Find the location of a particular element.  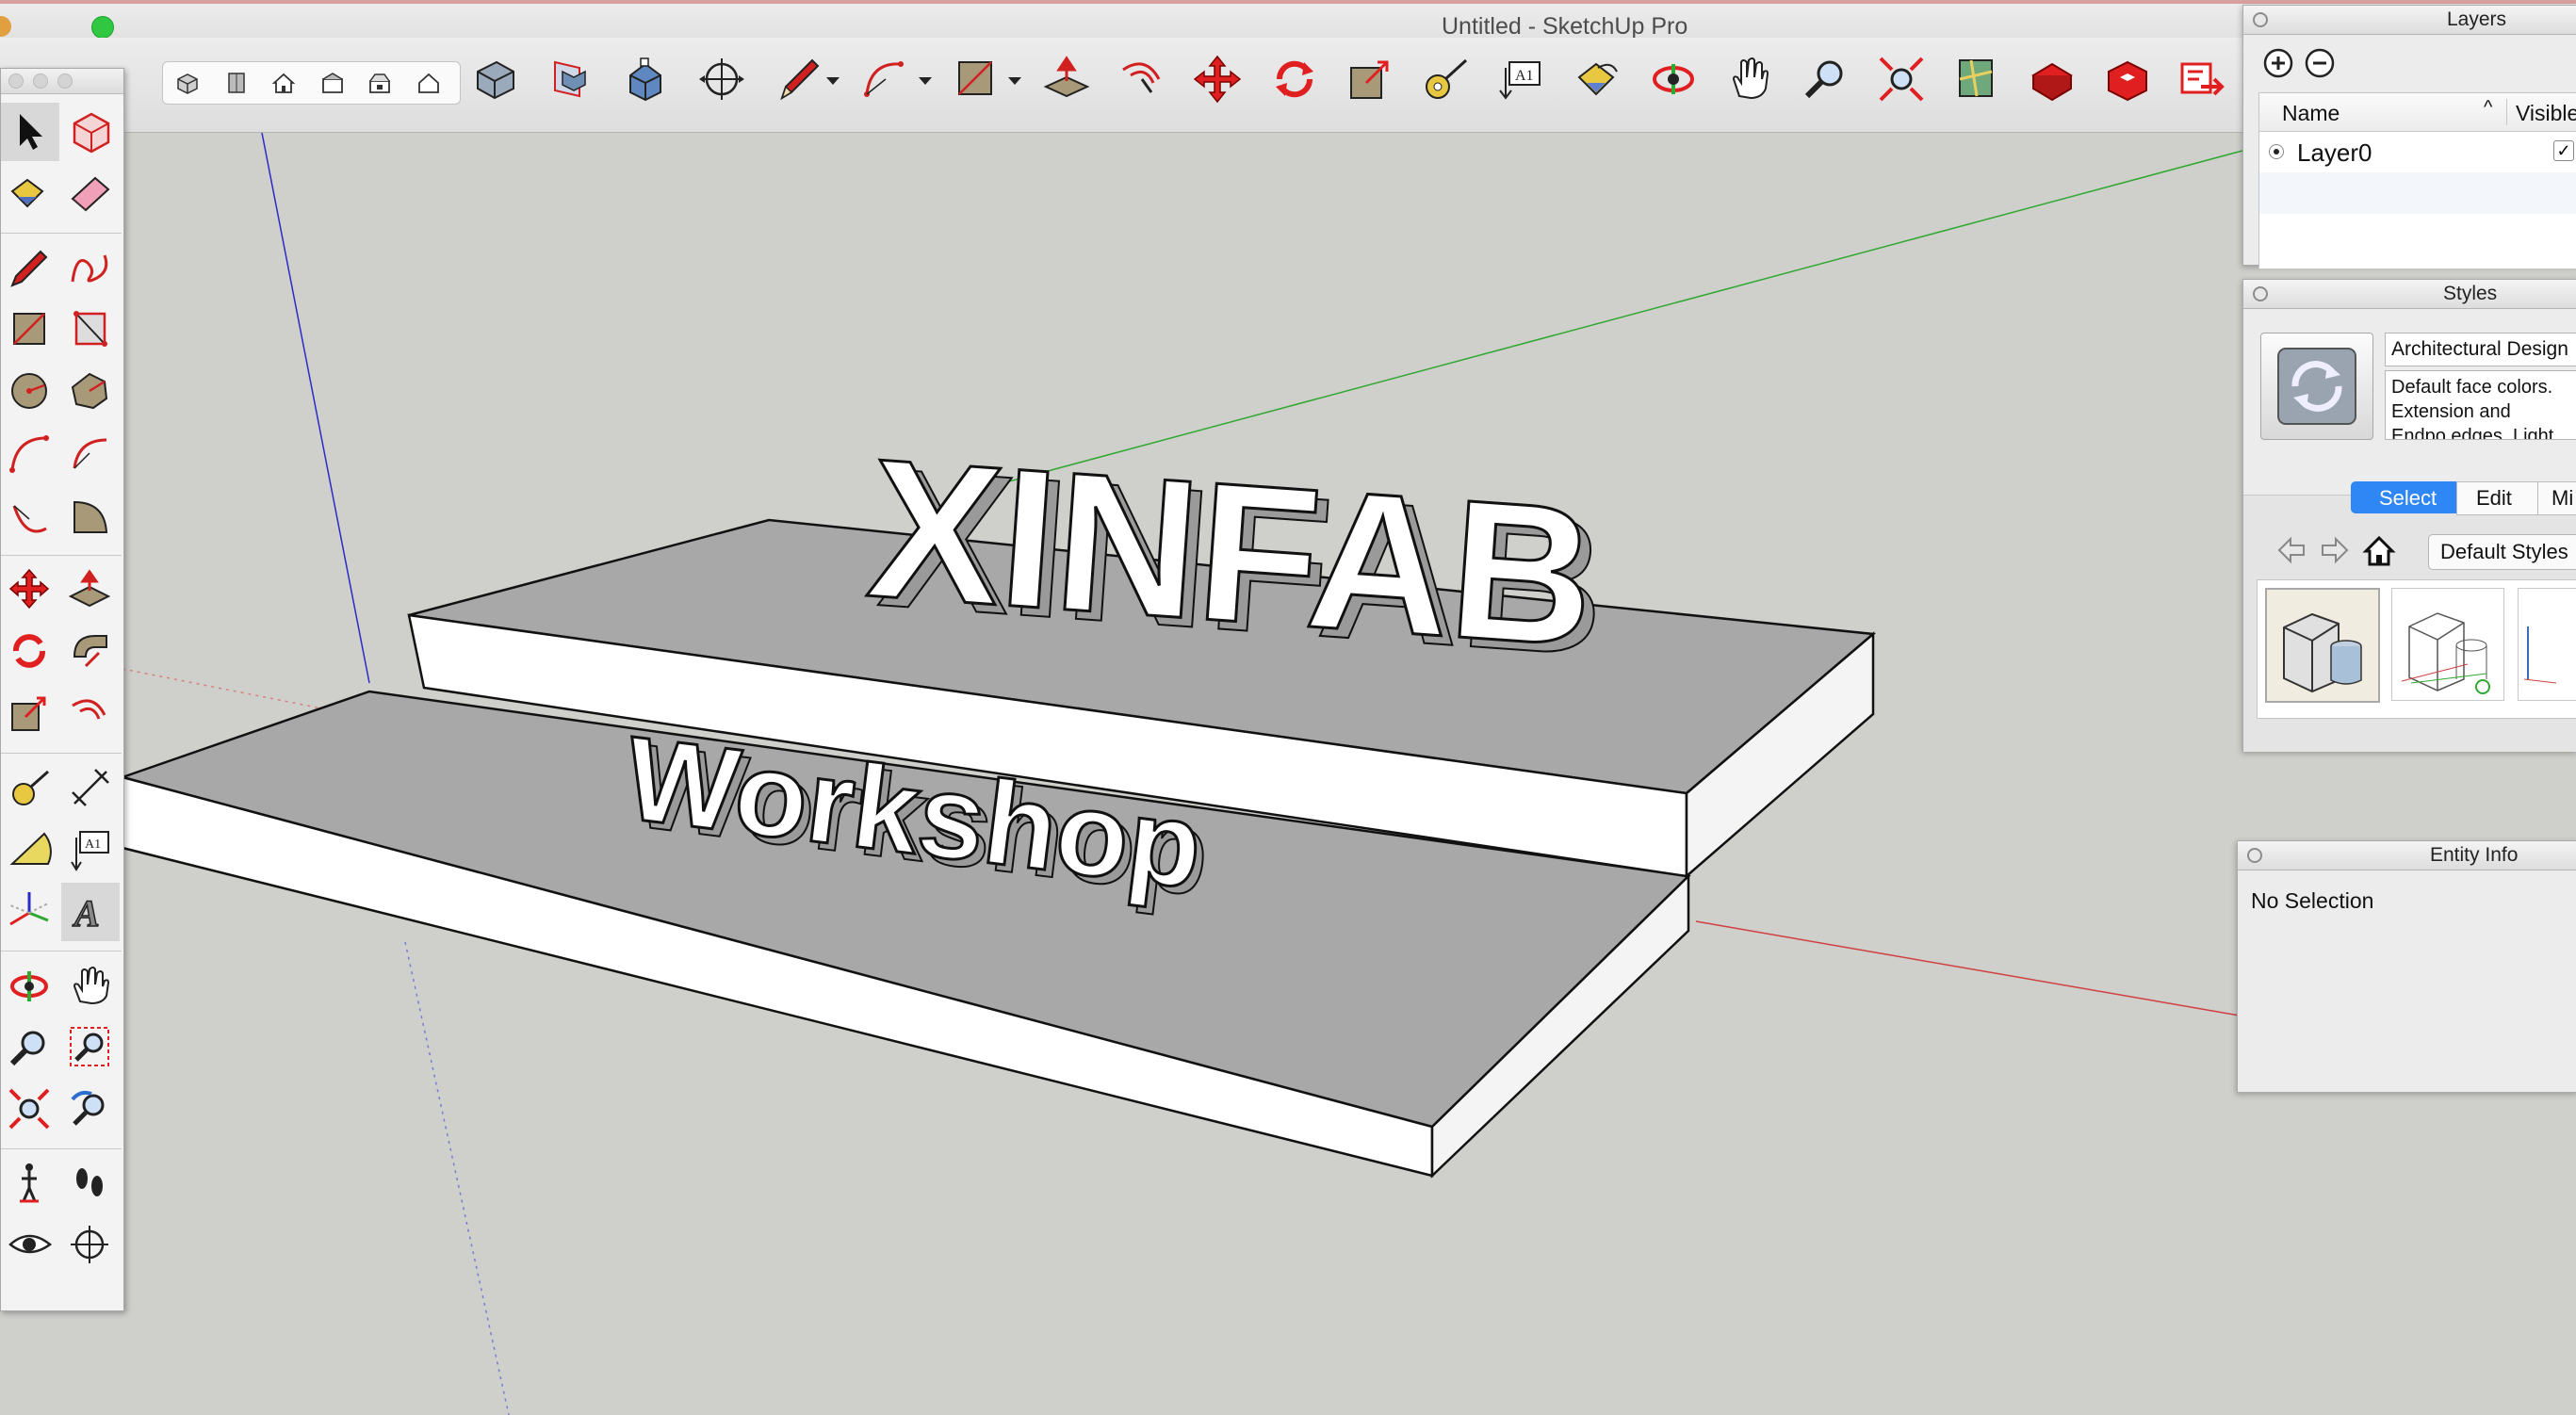

back-arrow-icon is located at coordinates (2291, 550).